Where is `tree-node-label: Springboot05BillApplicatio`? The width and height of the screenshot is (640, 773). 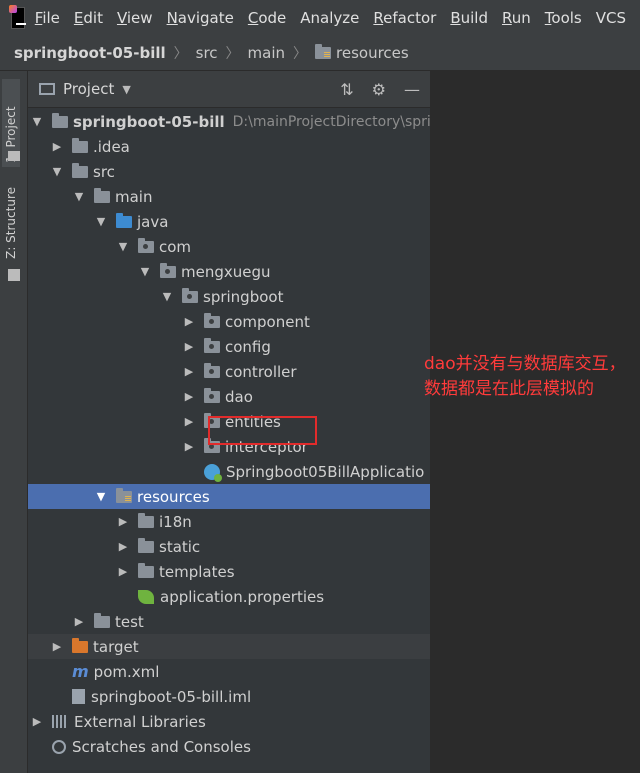
tree-node-label: Springboot05BillApplicatio is located at coordinates (325, 471).